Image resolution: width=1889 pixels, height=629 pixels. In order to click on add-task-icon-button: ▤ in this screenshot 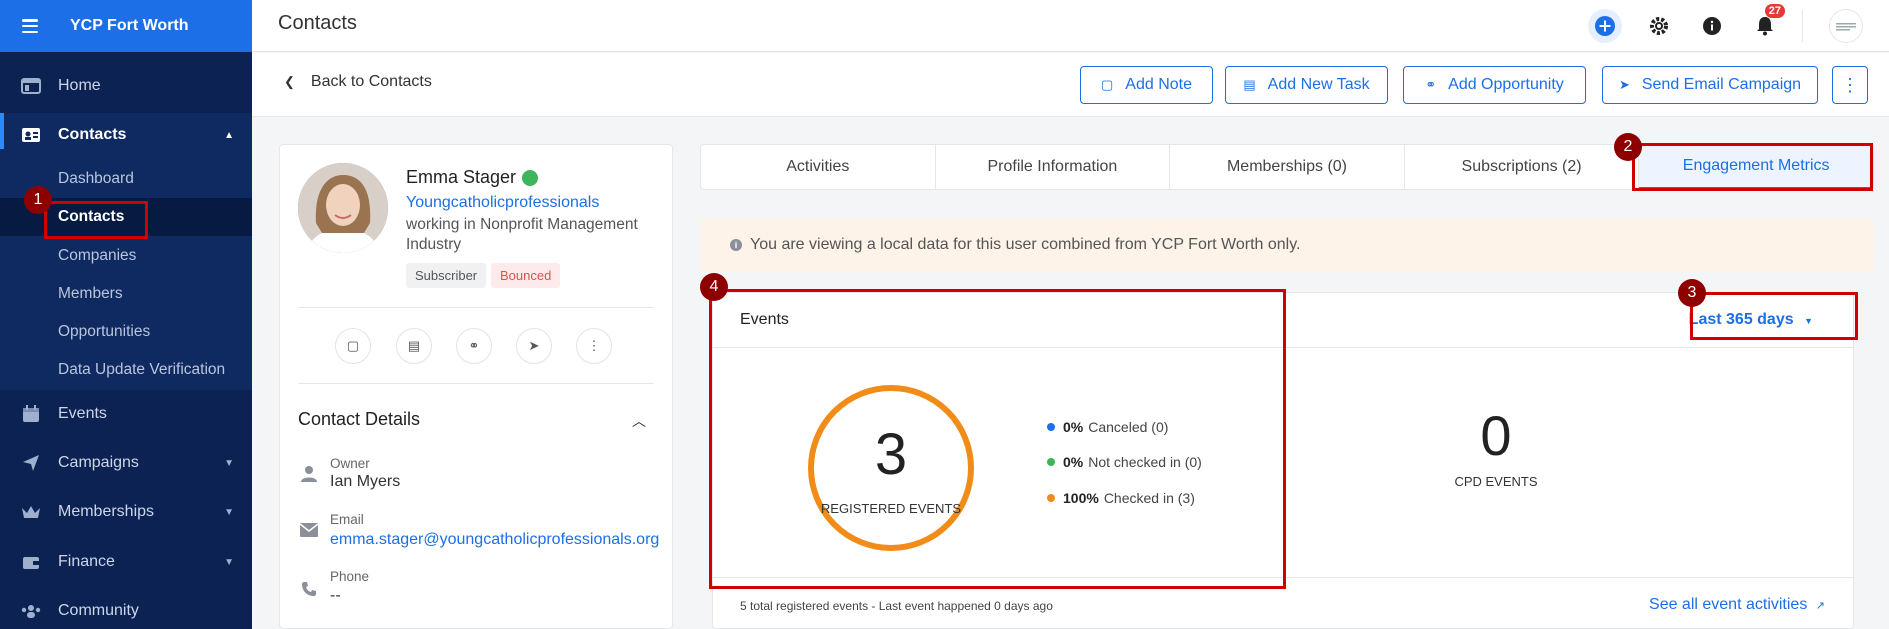, I will do `click(414, 346)`.